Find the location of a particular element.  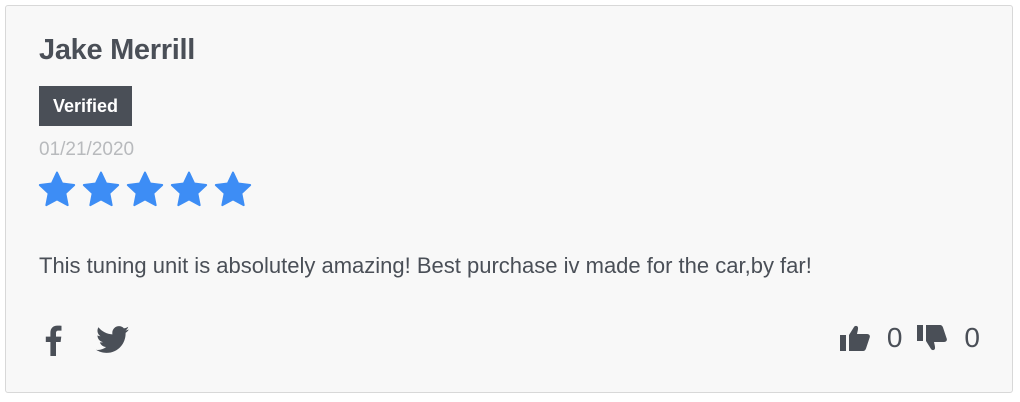

downvote-count: 0 is located at coordinates (972, 337).